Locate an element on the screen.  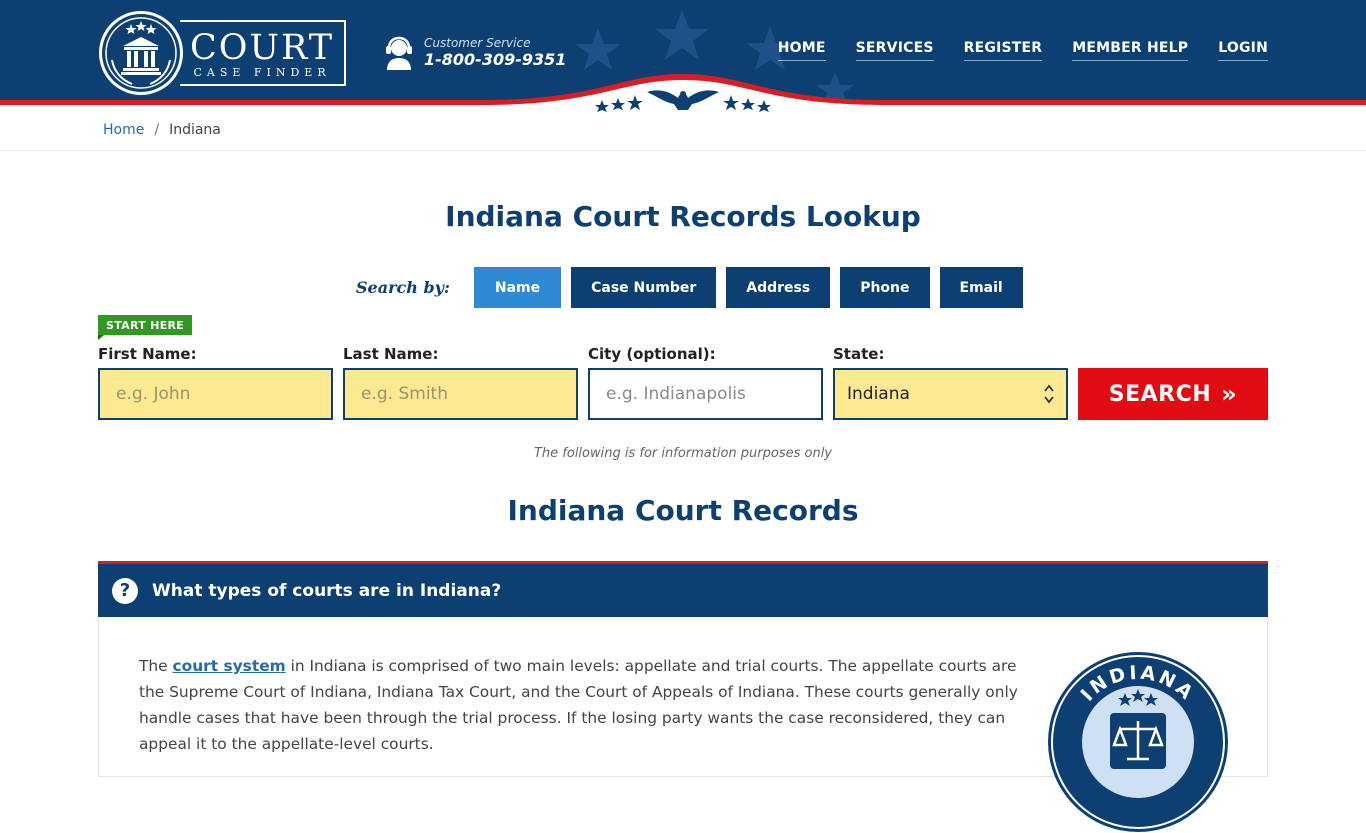
first-name-label: First Name: is located at coordinates (147, 354).